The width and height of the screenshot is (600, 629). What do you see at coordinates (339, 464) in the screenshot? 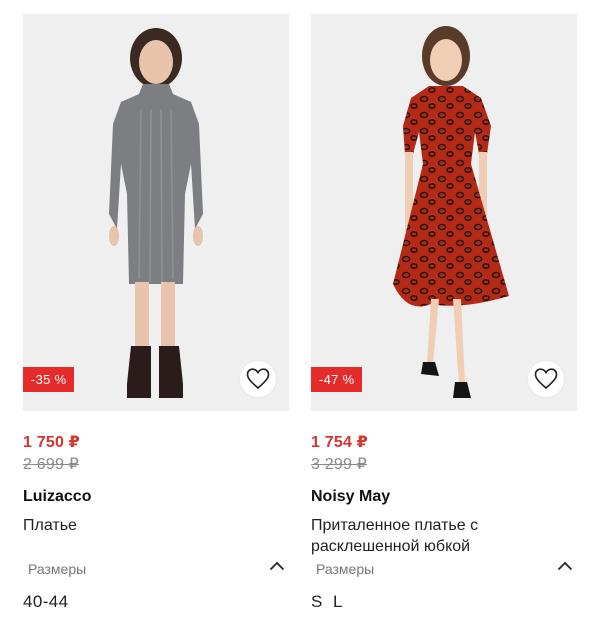
I see `old-price: 3 299 ₽` at bounding box center [339, 464].